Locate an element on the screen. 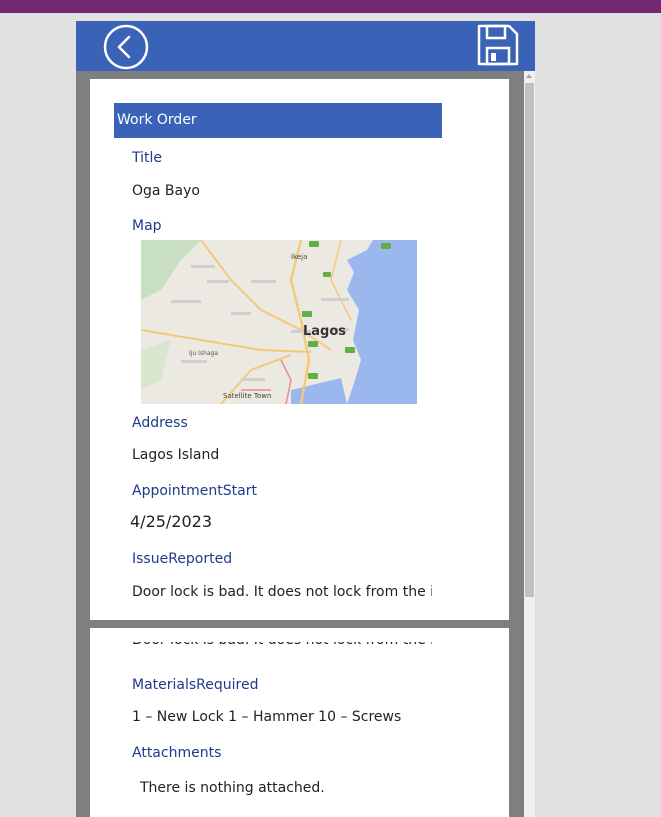 This screenshot has width=661, height=817. back-arrow-circle-icon is located at coordinates (126, 47).